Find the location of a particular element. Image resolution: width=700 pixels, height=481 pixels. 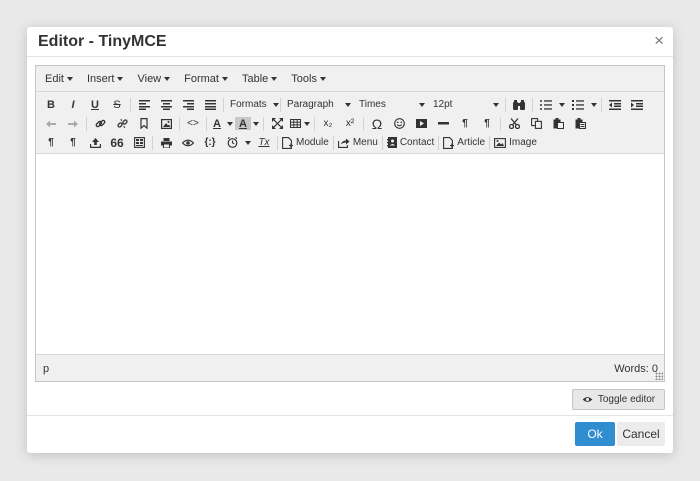

remove-link-button is located at coordinates (122, 123).